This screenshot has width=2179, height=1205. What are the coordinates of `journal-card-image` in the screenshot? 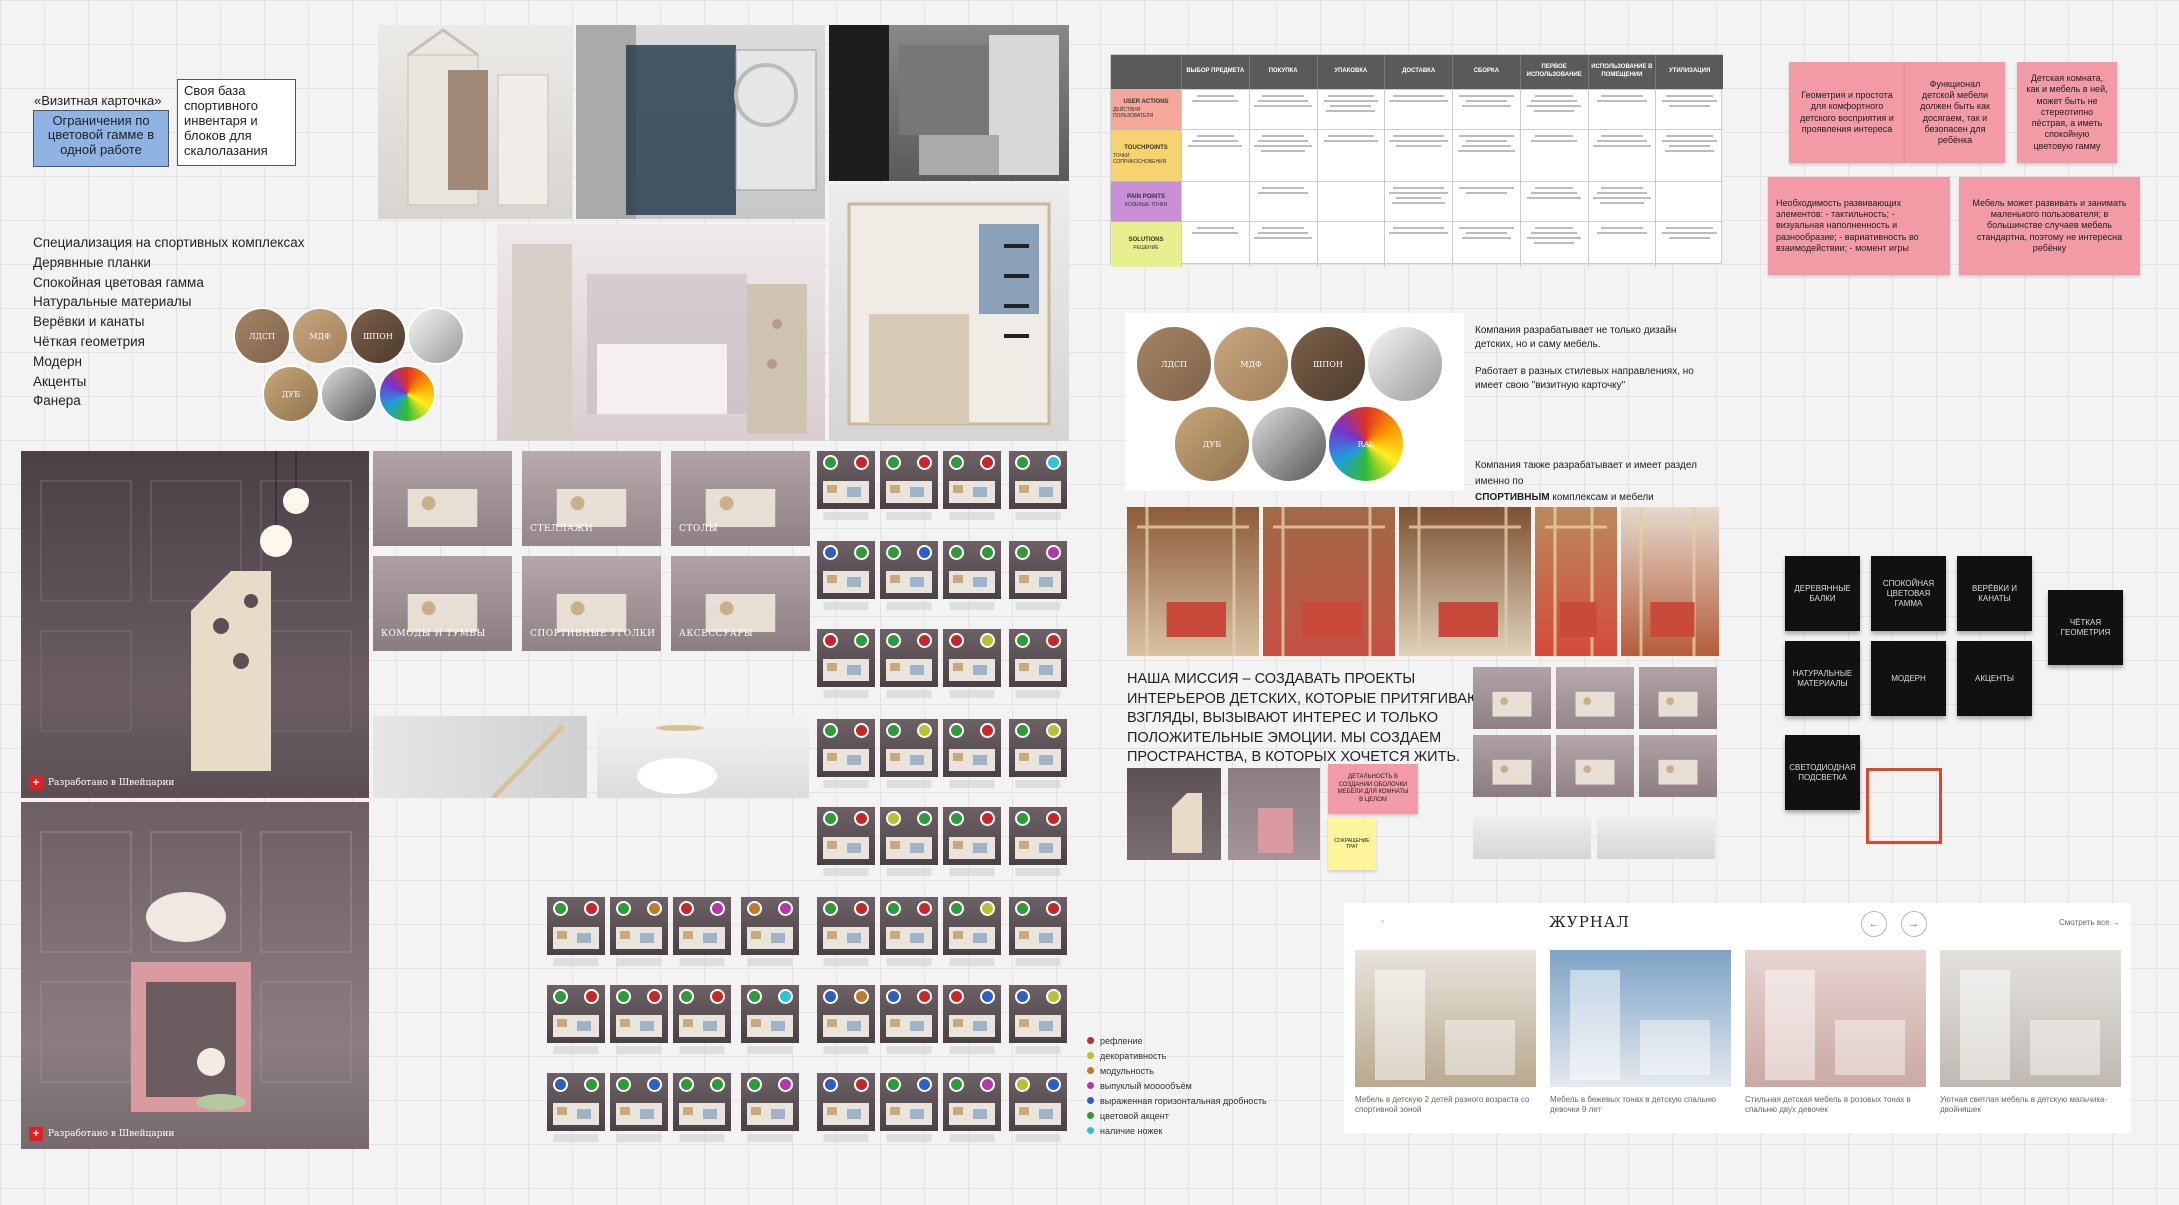 It's located at (1835, 1018).